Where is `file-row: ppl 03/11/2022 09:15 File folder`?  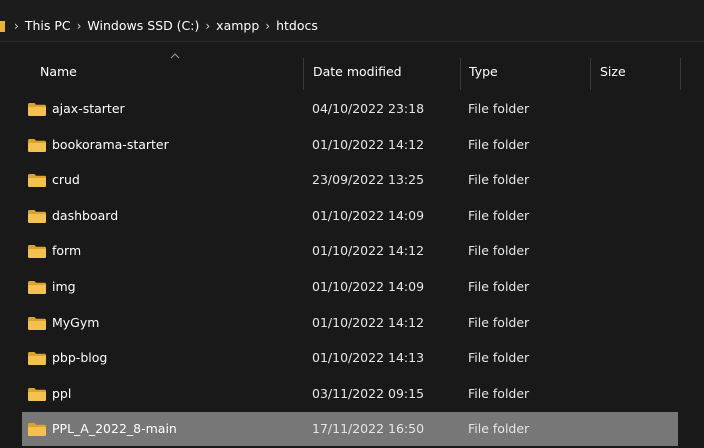 file-row: ppl 03/11/2022 09:15 File folder is located at coordinates (350, 394).